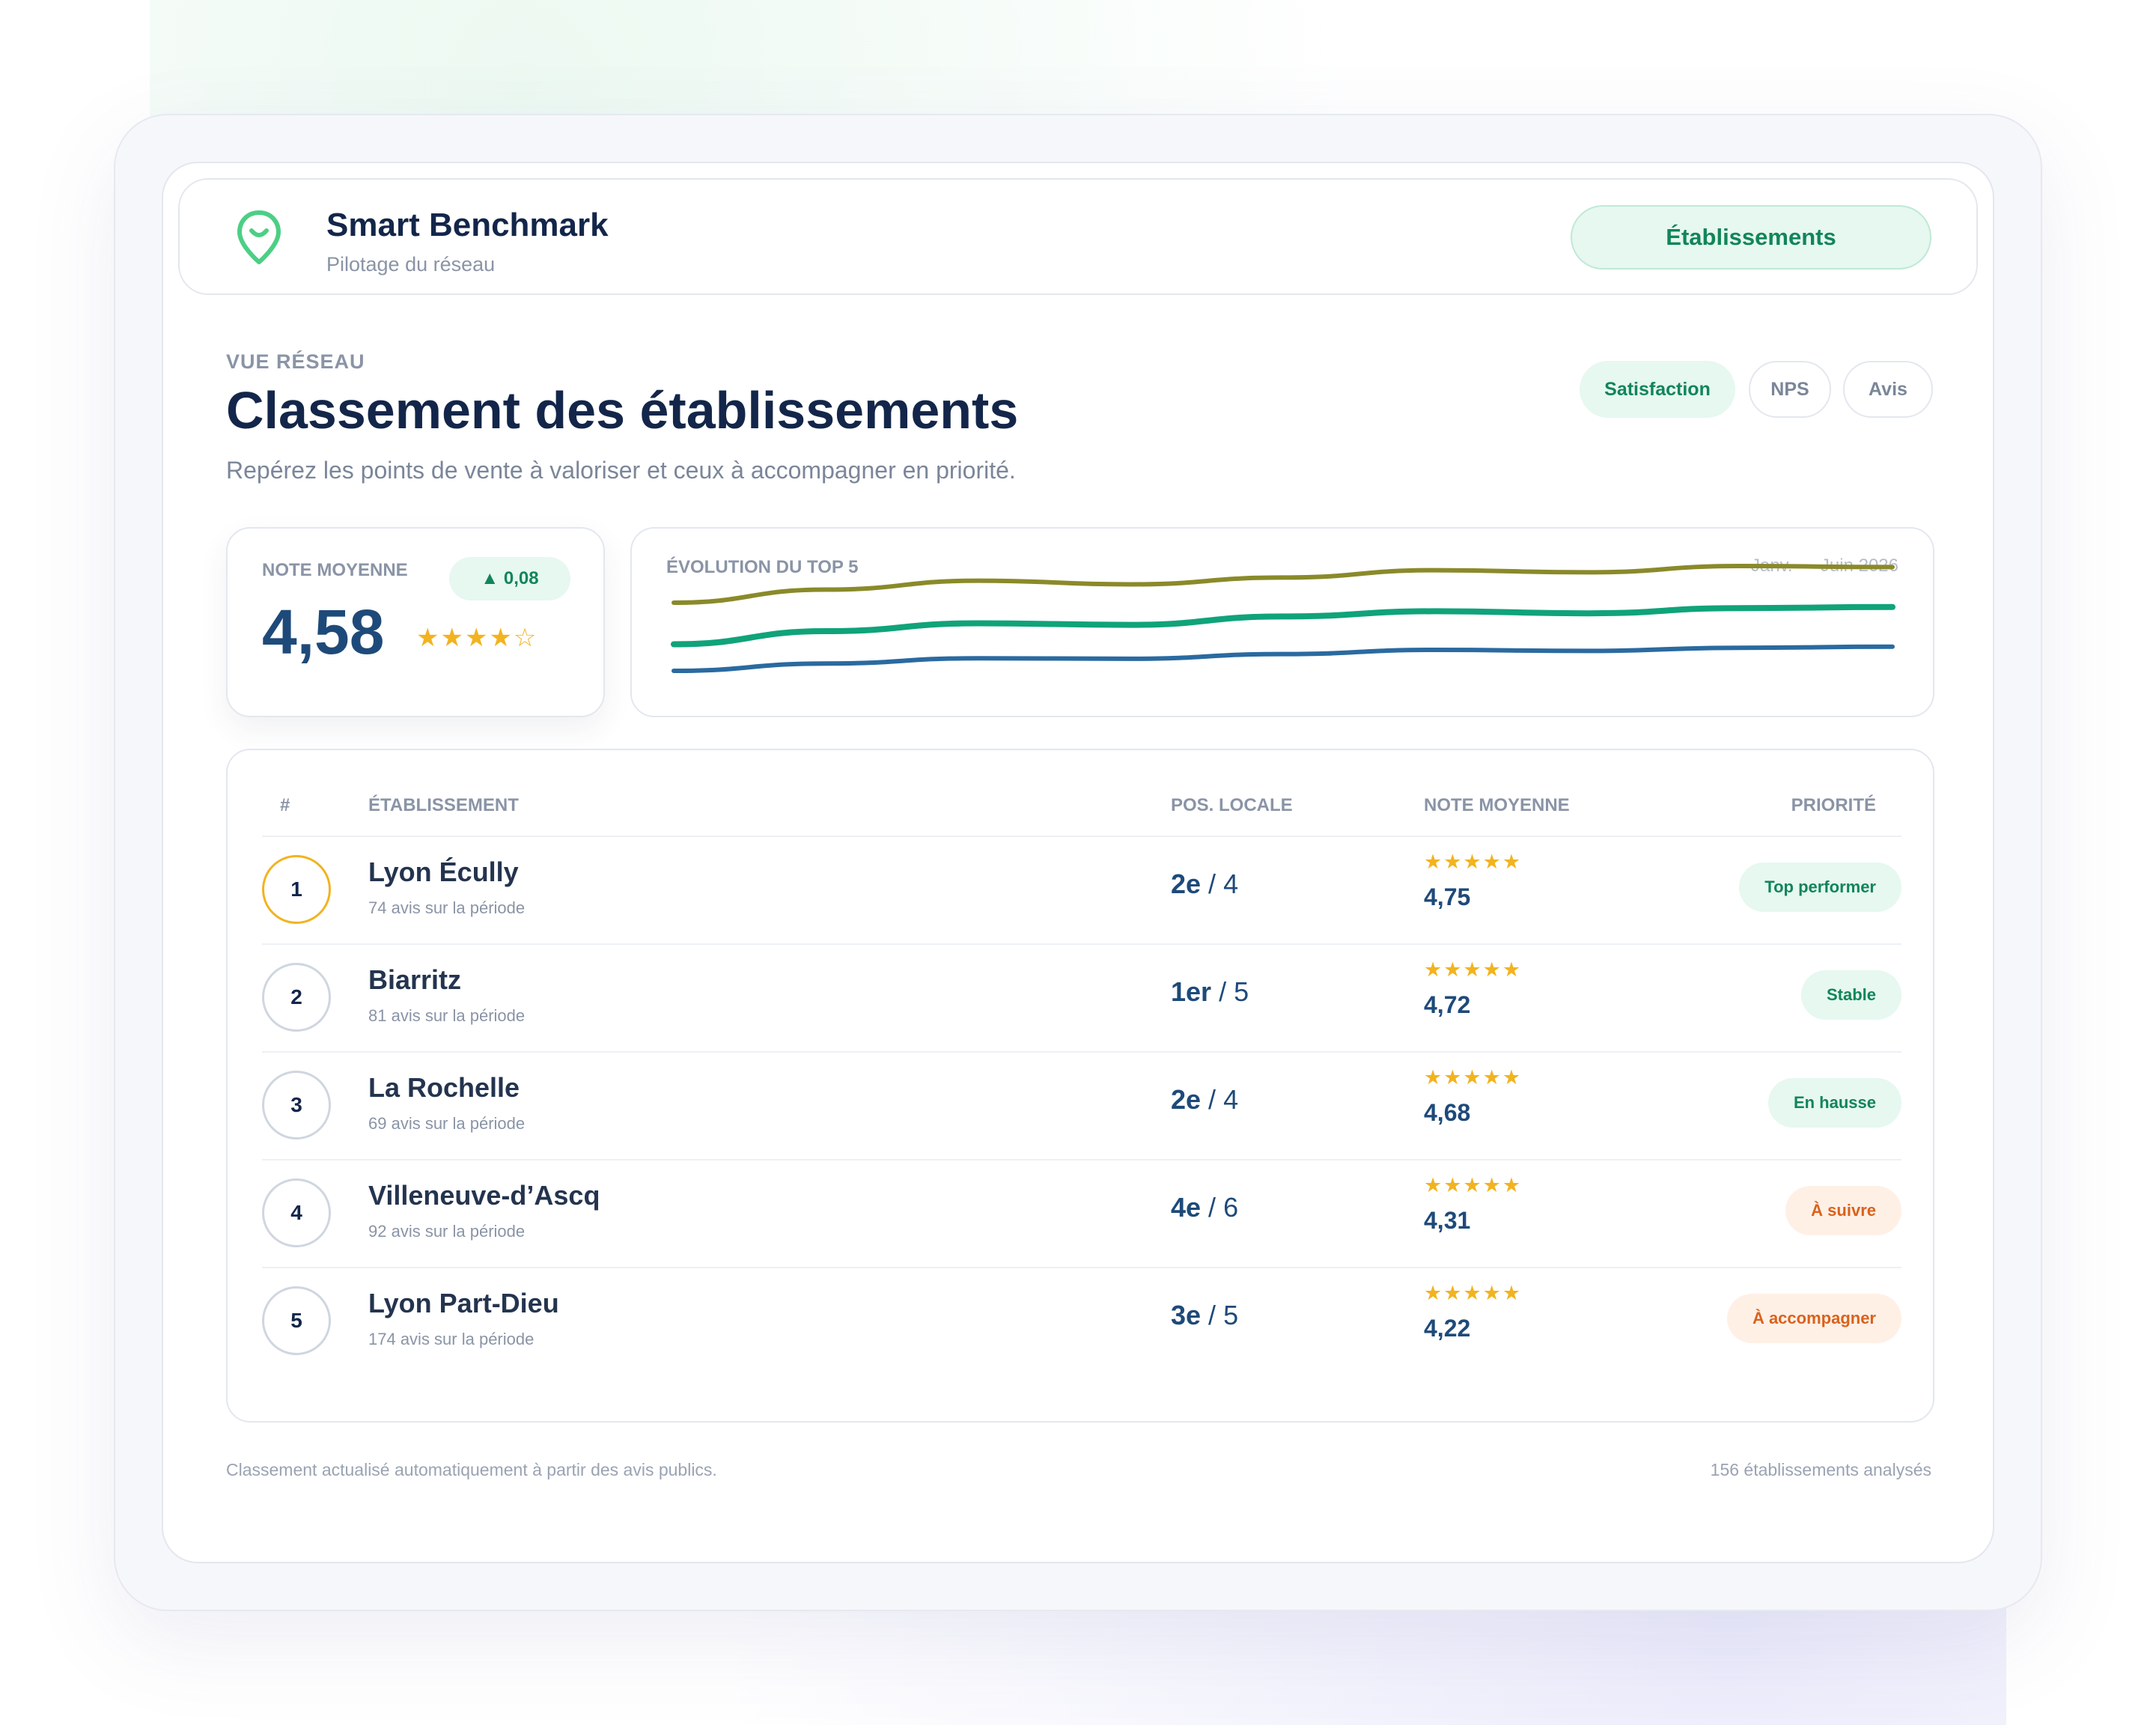  I want to click on position-rank: 1er, so click(1191, 991).